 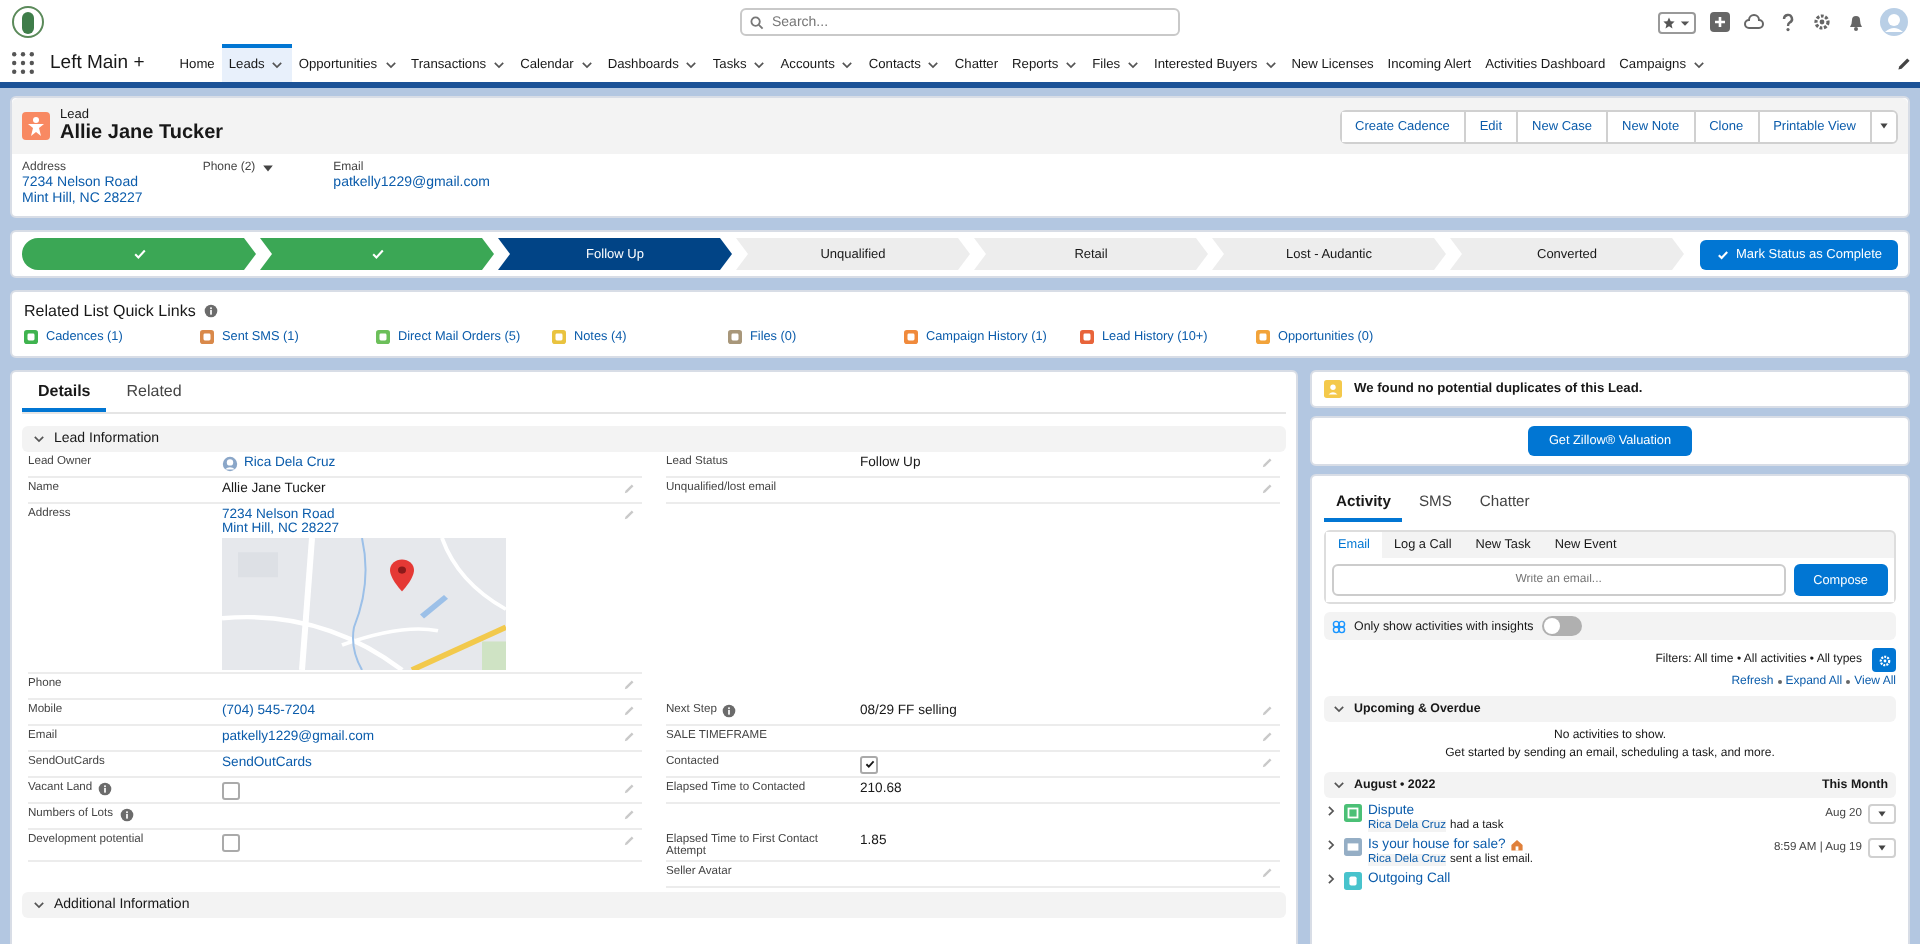 I want to click on record-tab: Related, so click(x=154, y=392).